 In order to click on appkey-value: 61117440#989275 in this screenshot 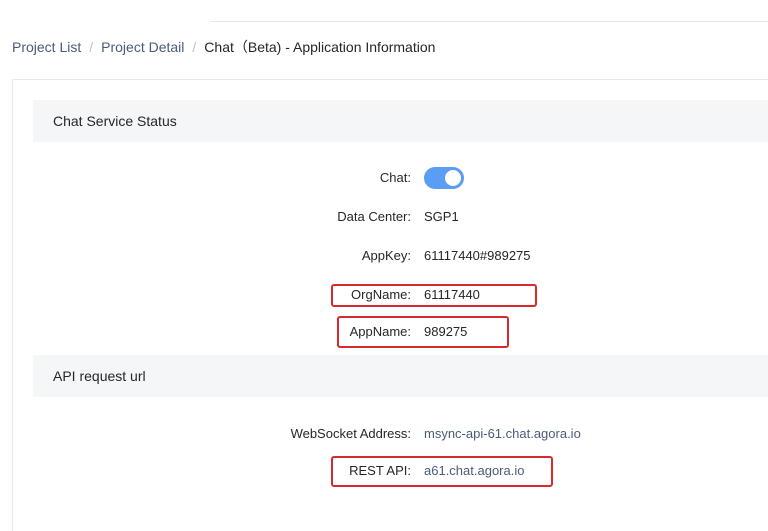, I will do `click(477, 255)`.